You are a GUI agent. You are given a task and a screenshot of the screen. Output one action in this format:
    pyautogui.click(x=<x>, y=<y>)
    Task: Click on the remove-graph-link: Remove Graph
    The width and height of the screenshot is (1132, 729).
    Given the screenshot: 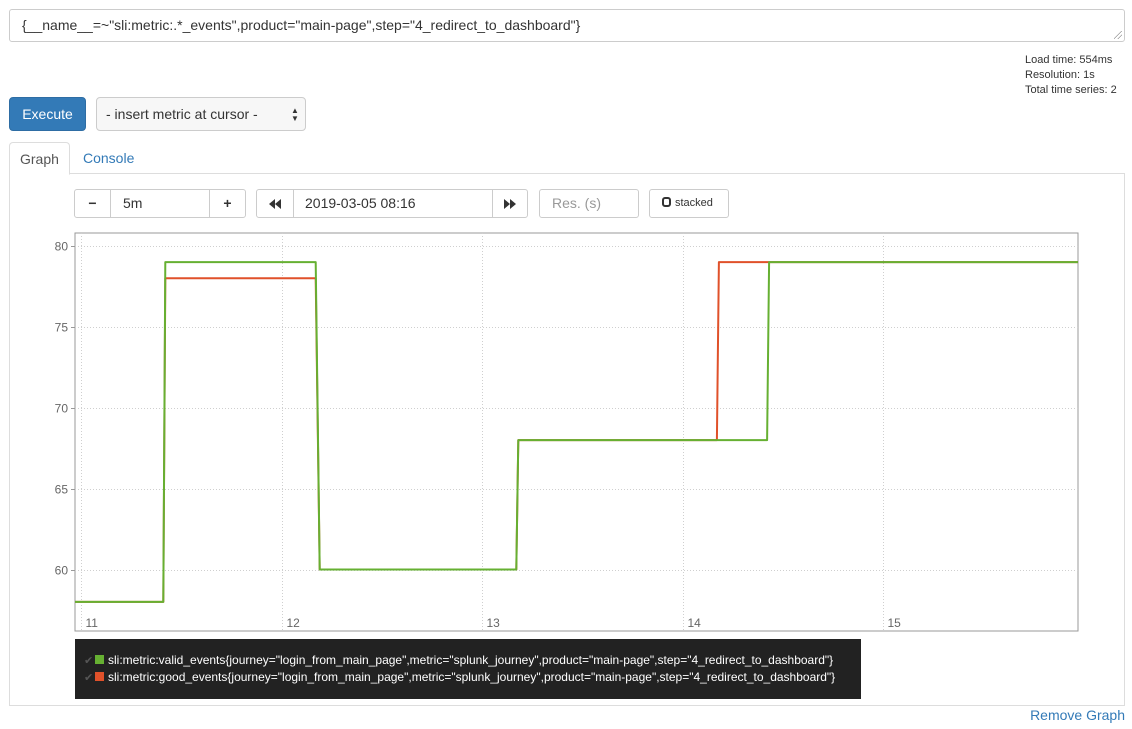 What is the action you would take?
    pyautogui.click(x=1077, y=715)
    